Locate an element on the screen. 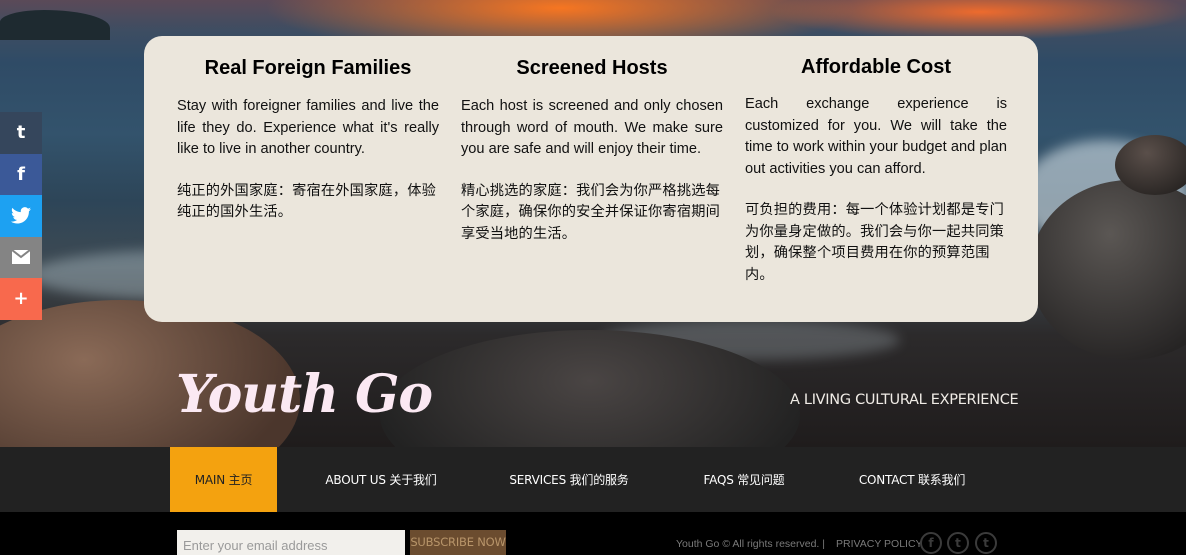 Image resolution: width=1186 pixels, height=555 pixels. privacy-policy-link: PRIVACY POLICY is located at coordinates (879, 544).